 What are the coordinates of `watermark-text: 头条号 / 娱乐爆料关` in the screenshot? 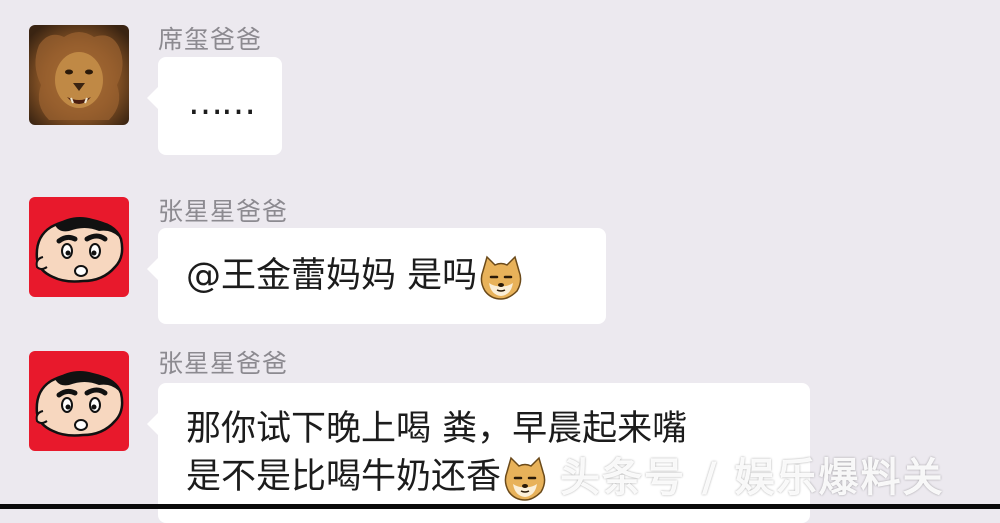 It's located at (752, 478).